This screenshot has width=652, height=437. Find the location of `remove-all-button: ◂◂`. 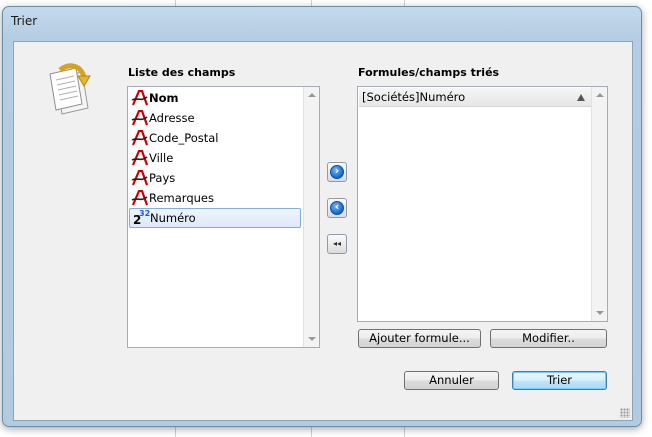

remove-all-button: ◂◂ is located at coordinates (337, 244).